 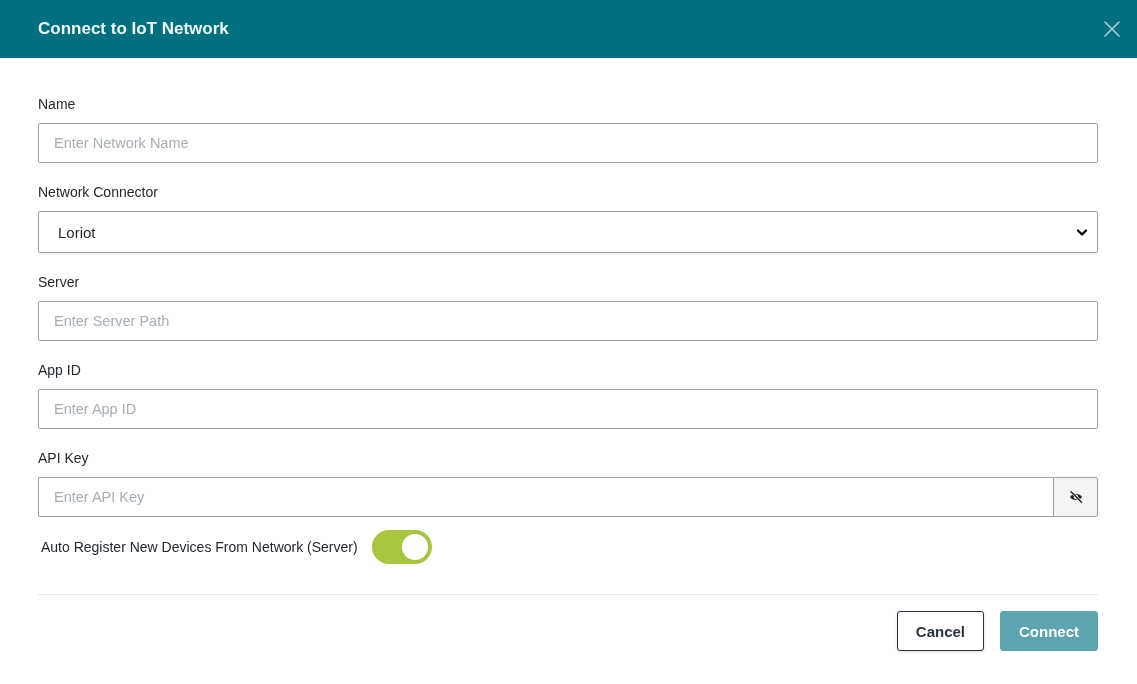 What do you see at coordinates (60, 370) in the screenshot?
I see `field-label: App ID` at bounding box center [60, 370].